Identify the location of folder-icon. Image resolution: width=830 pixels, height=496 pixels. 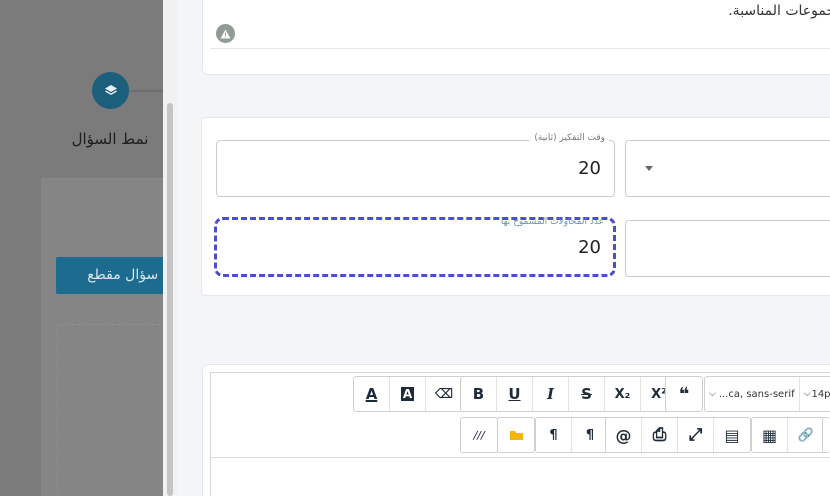
(516, 435).